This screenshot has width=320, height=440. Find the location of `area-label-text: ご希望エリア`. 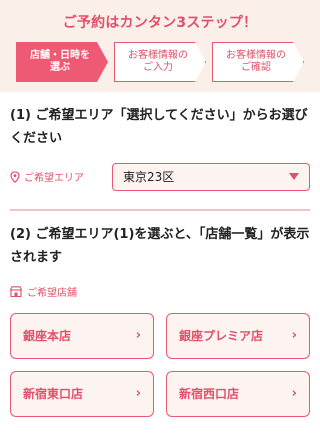

area-label-text: ご希望エリア is located at coordinates (54, 179).